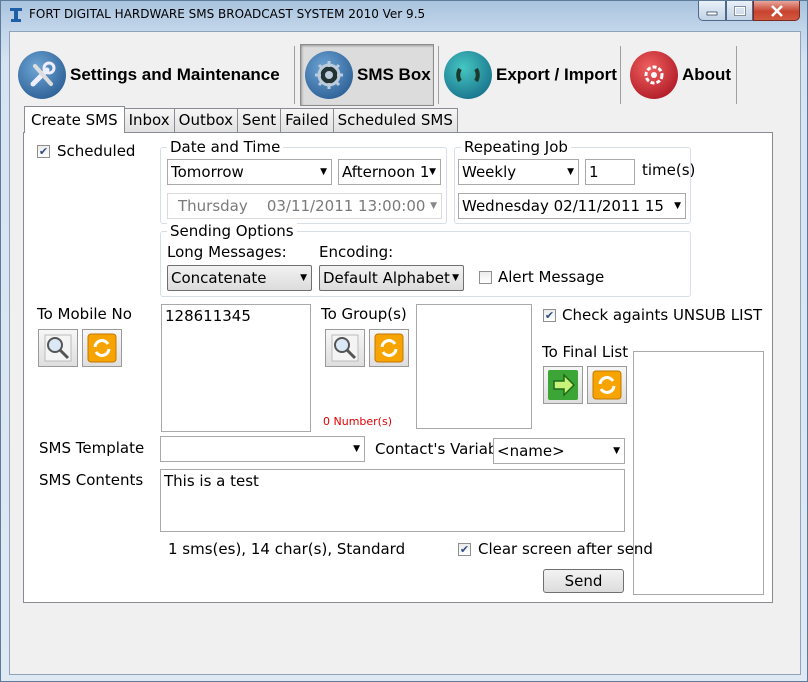 This screenshot has height=682, width=808. What do you see at coordinates (307, 120) in the screenshot?
I see `tab-failed: Failed` at bounding box center [307, 120].